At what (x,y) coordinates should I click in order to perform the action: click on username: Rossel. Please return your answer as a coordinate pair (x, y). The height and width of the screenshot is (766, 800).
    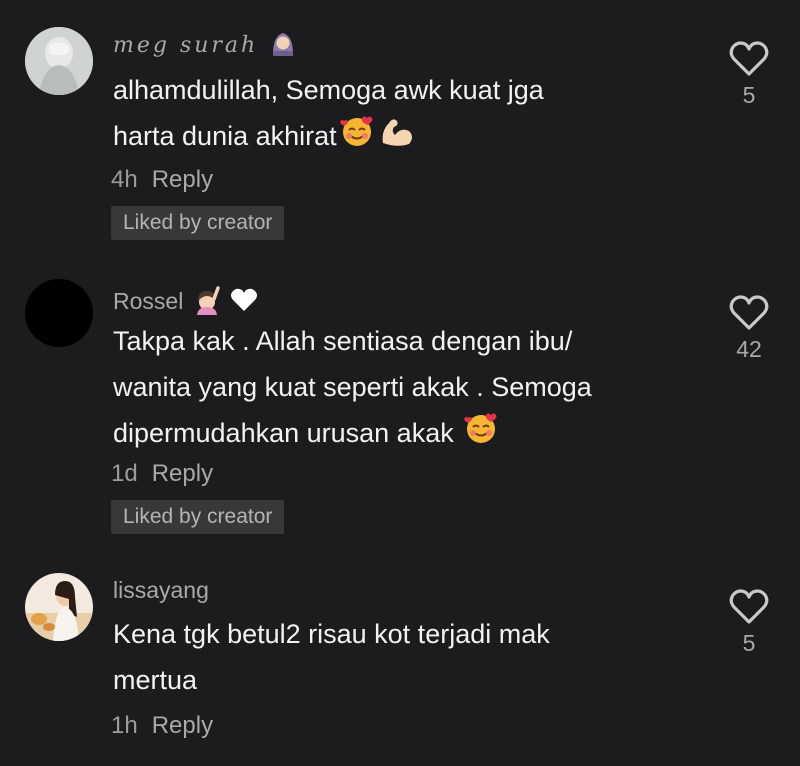
    Looking at the image, I should click on (185, 303).